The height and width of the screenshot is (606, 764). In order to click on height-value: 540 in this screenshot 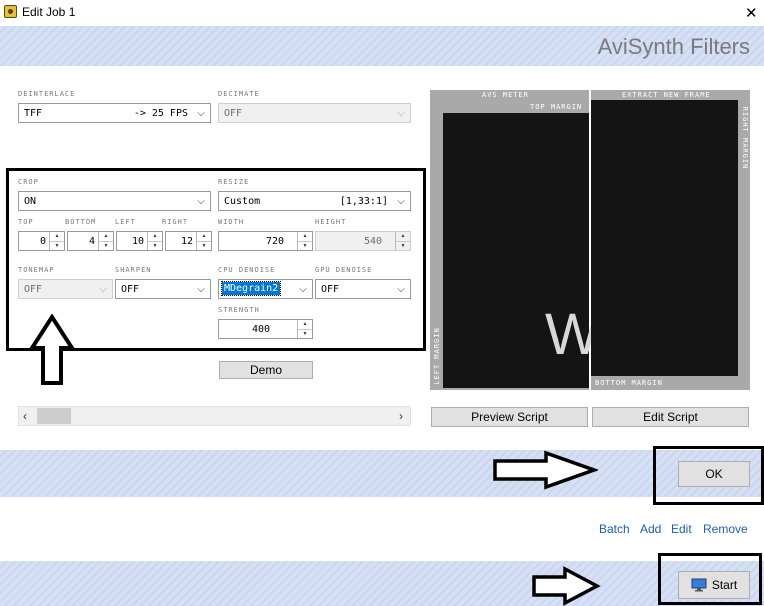, I will do `click(372, 241)`.